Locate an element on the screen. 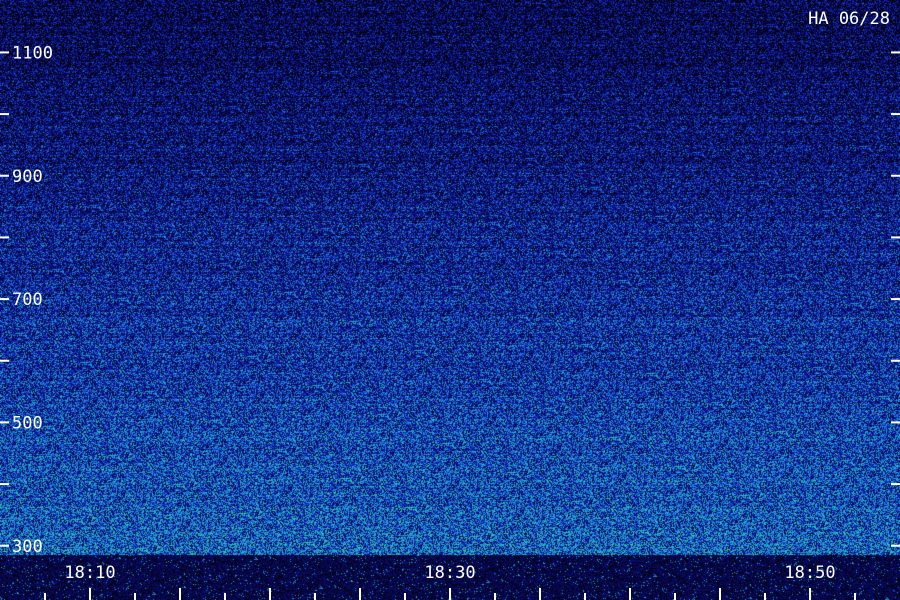 The width and height of the screenshot is (900, 600). y-tick-label: 300 is located at coordinates (27, 547).